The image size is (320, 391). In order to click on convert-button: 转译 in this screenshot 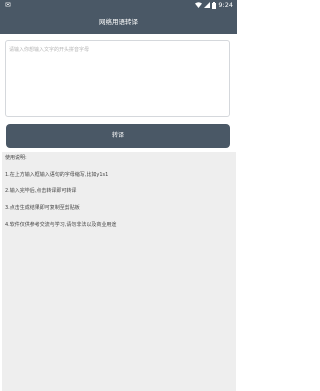, I will do `click(118, 136)`.